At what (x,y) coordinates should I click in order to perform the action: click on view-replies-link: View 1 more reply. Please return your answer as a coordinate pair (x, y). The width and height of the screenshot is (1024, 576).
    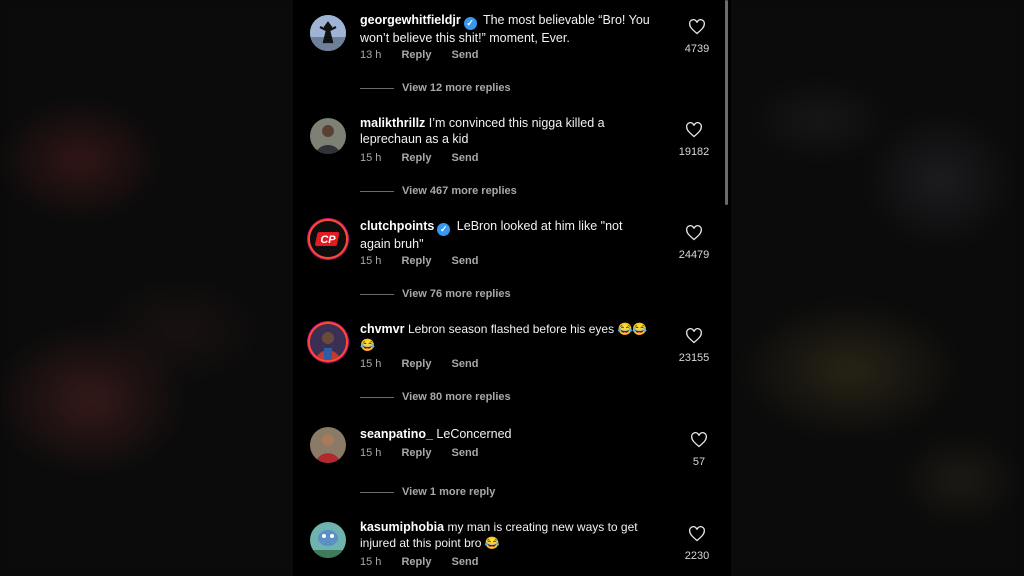
    Looking at the image, I should click on (427, 492).